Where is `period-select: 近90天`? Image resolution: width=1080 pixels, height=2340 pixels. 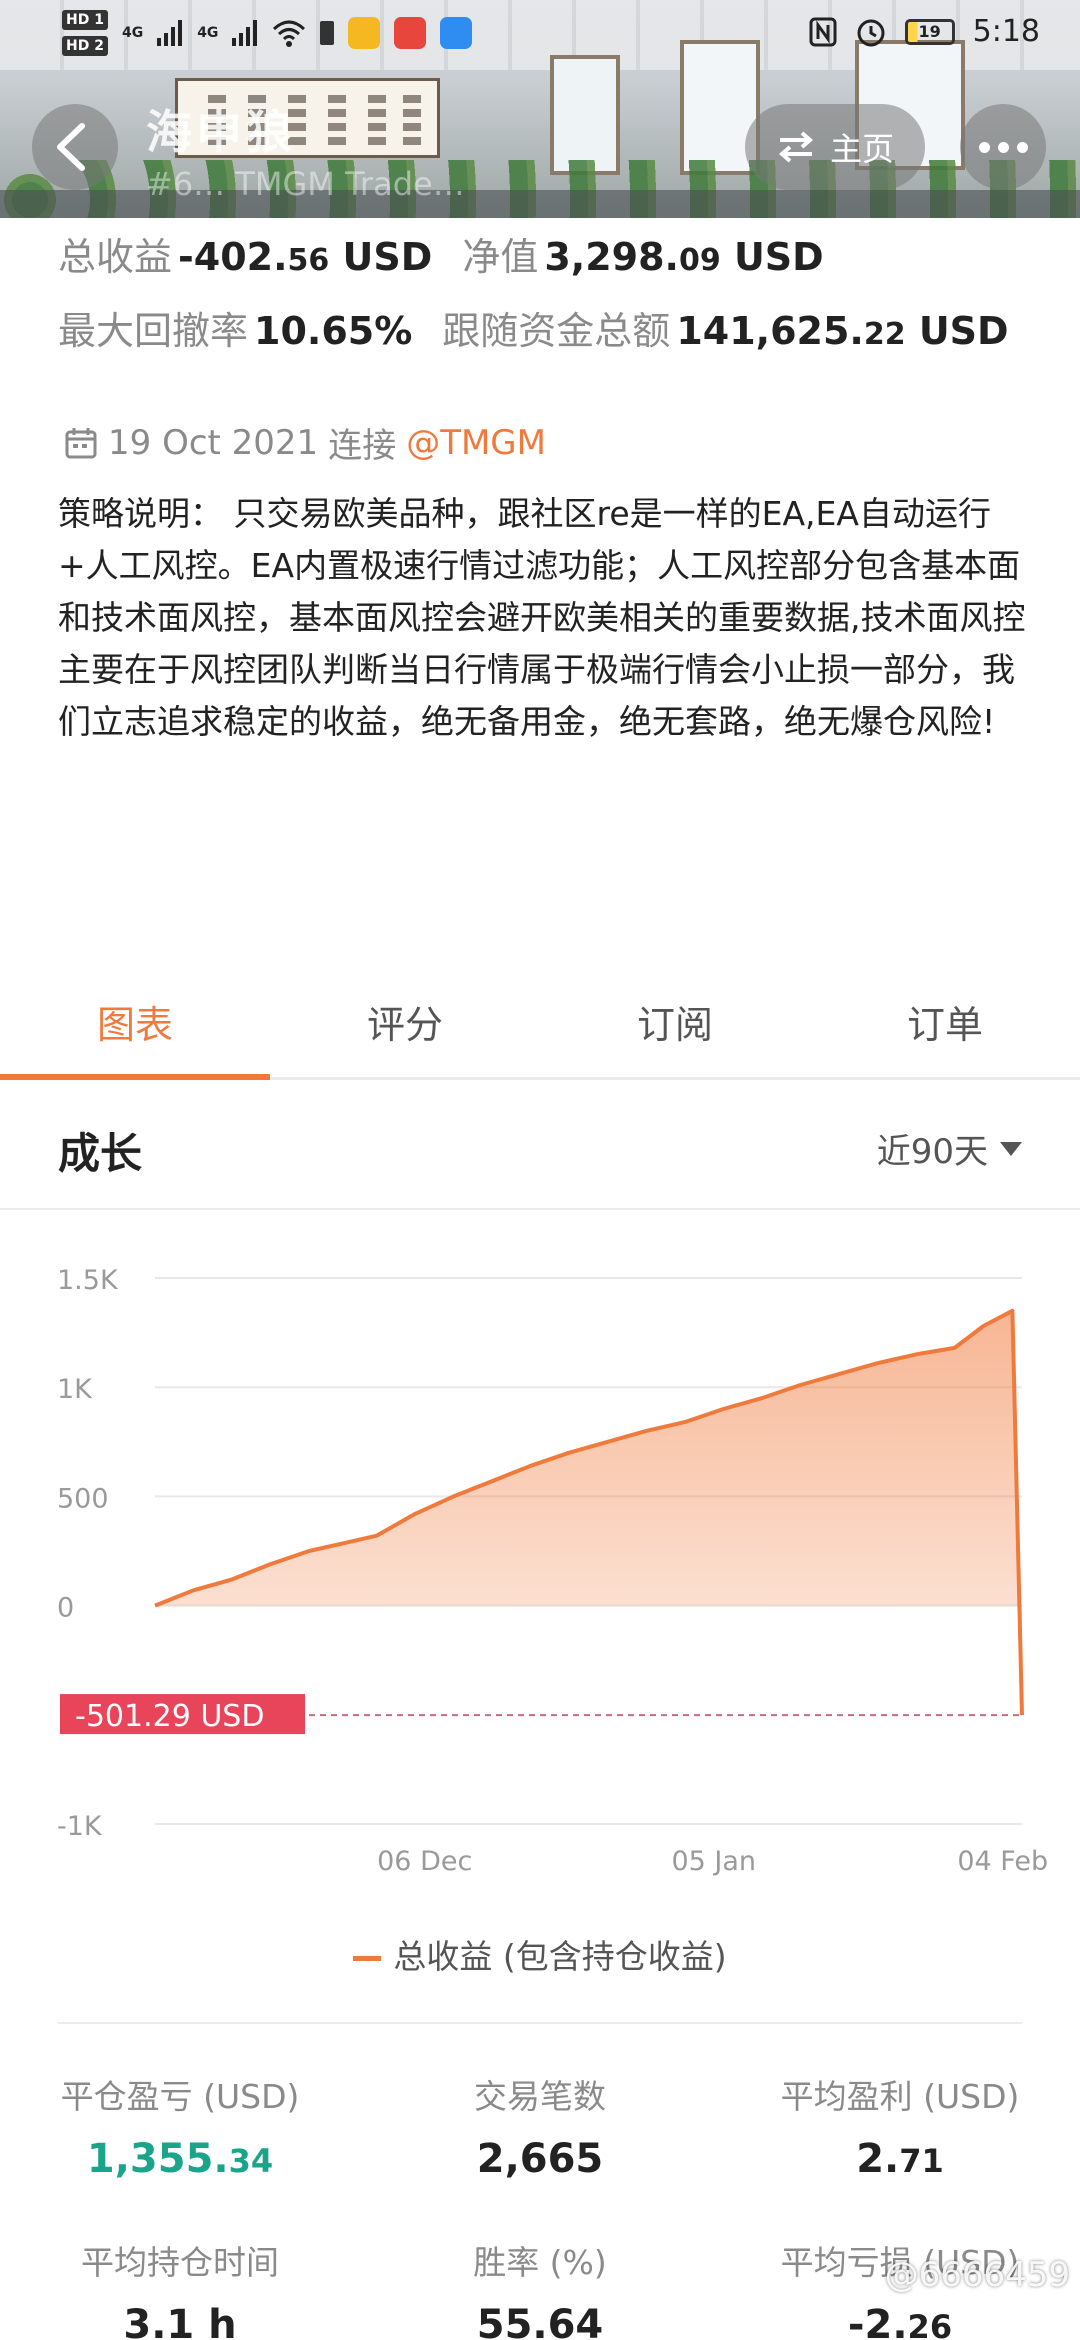
period-select: 近90天 is located at coordinates (949, 1148).